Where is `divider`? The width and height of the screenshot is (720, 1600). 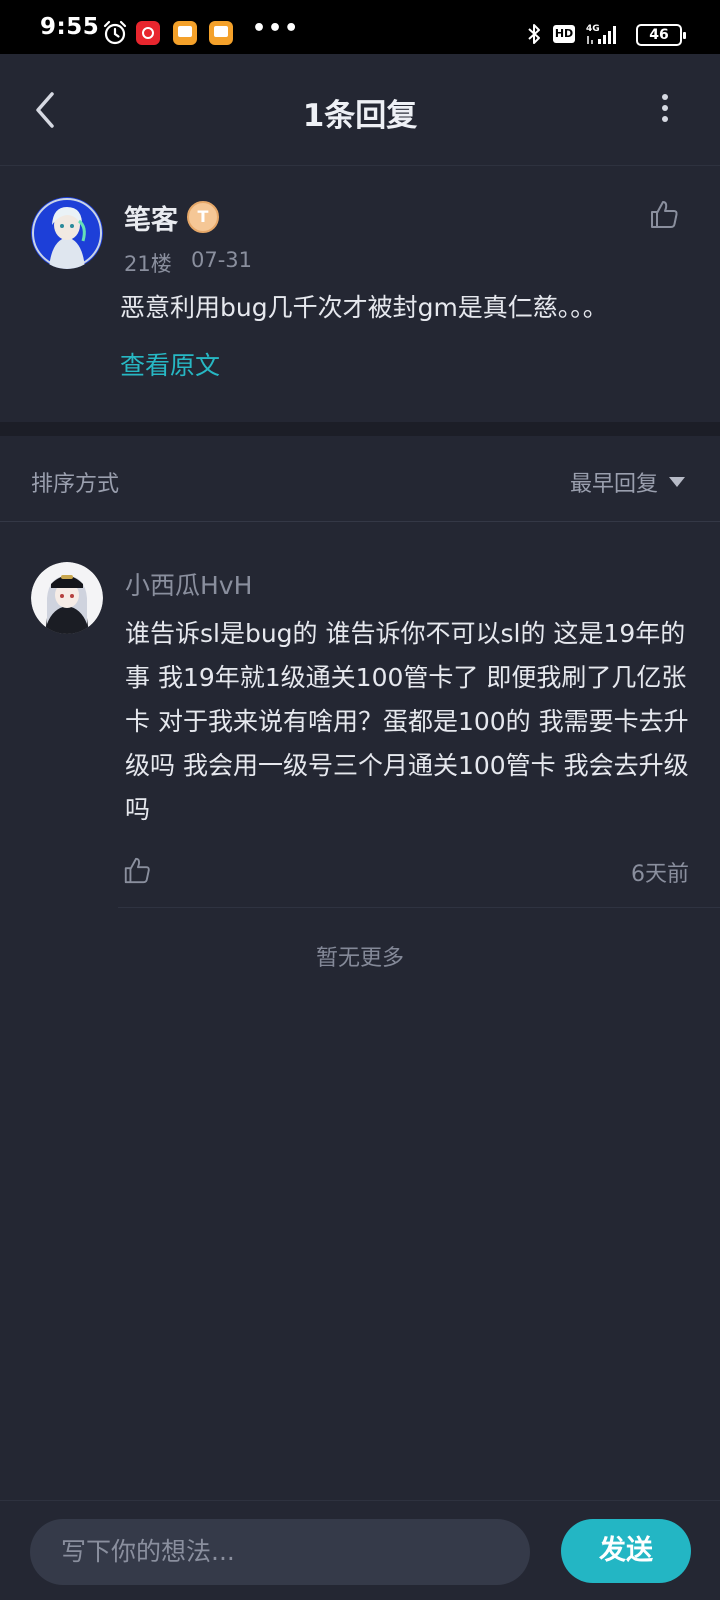 divider is located at coordinates (419, 907).